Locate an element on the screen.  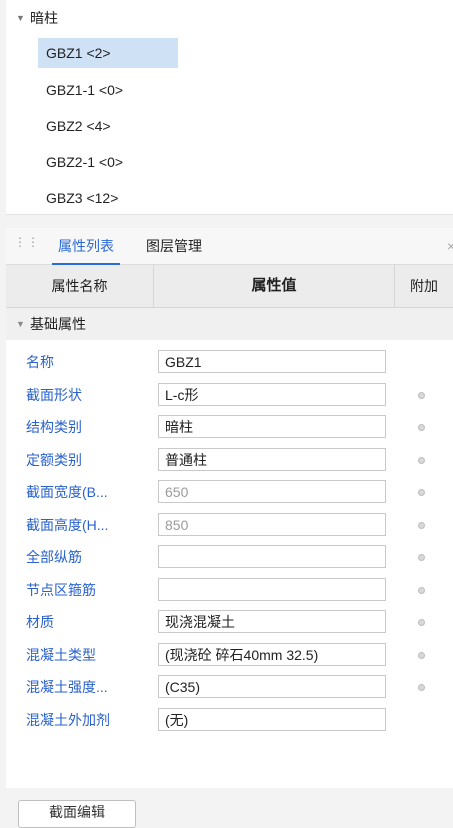
table-row: 材质 现浇混凝土 is located at coordinates (229, 622).